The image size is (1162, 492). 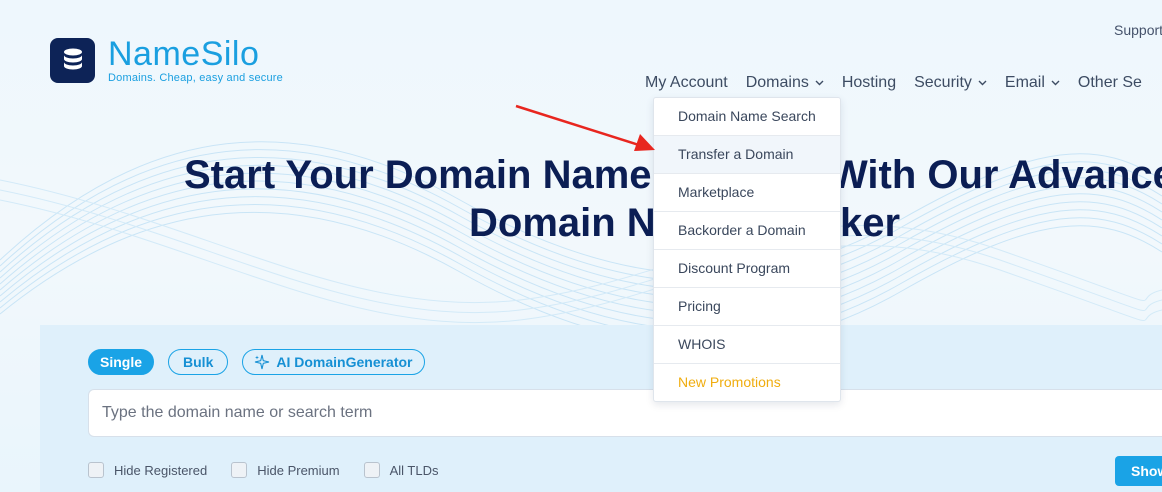 I want to click on nav-item-hosting: Hosting, so click(x=869, y=83).